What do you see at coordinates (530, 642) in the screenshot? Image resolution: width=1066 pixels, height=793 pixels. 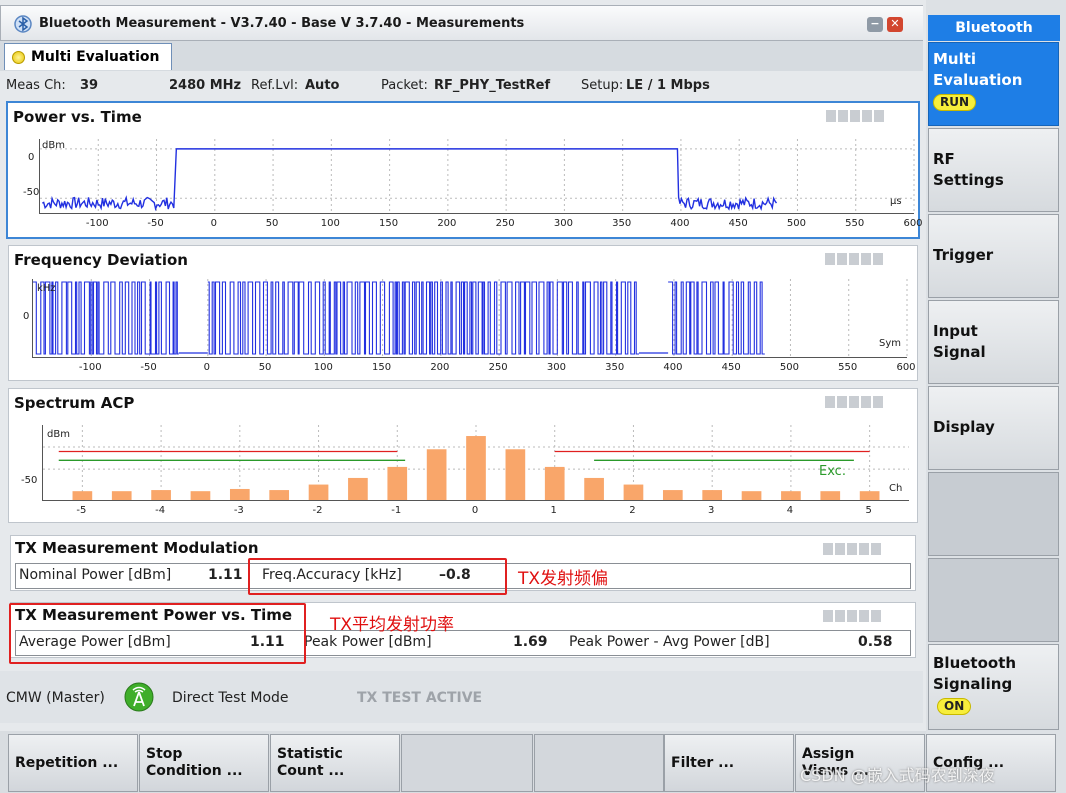 I see `peak-power-value: 1.69` at bounding box center [530, 642].